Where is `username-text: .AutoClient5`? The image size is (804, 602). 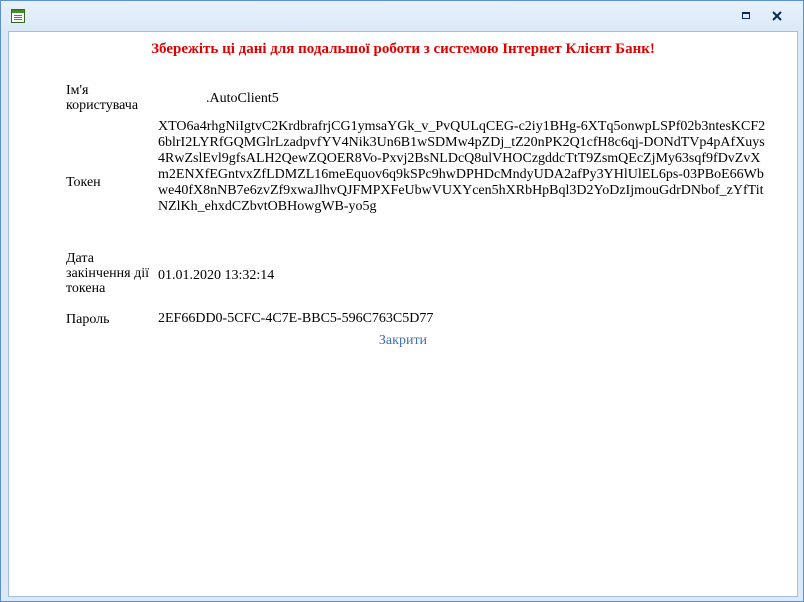 username-text: .AutoClient5 is located at coordinates (242, 98).